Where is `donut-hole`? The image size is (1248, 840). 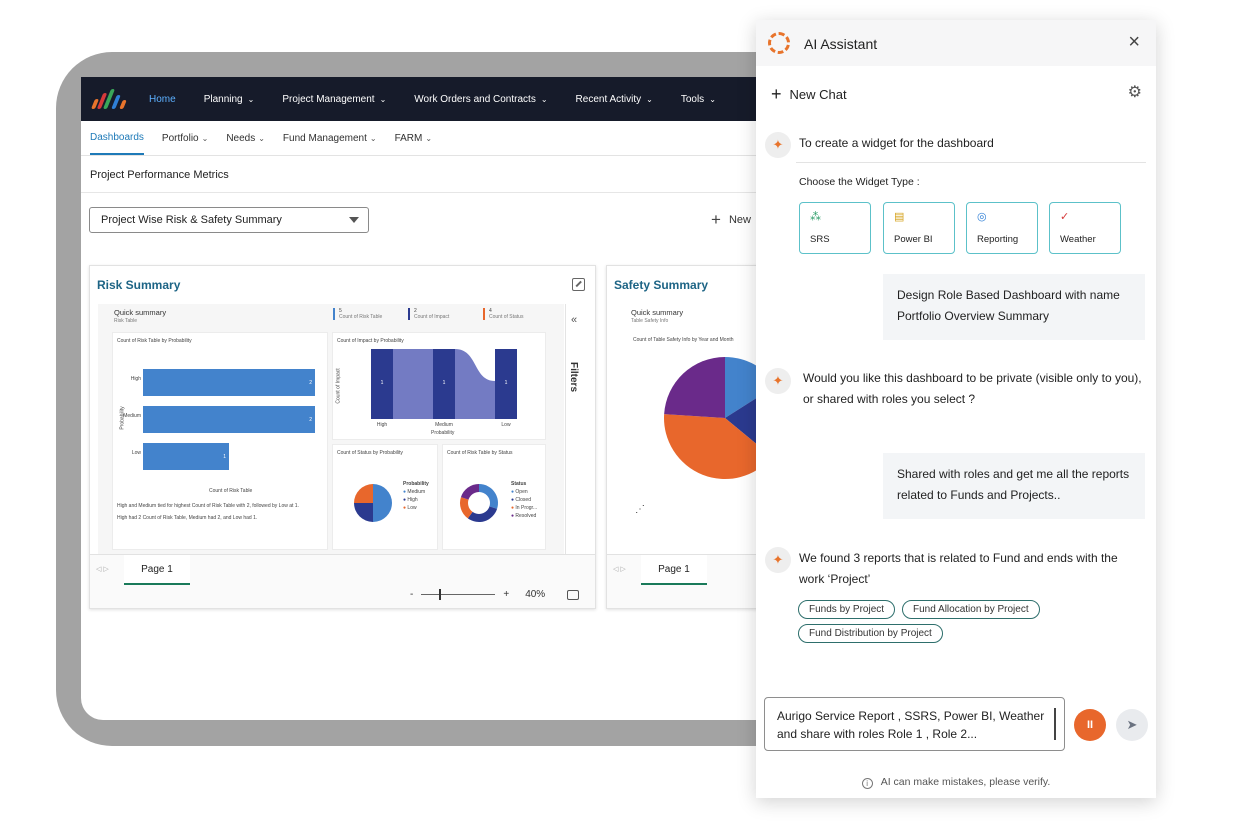
donut-hole is located at coordinates (479, 503).